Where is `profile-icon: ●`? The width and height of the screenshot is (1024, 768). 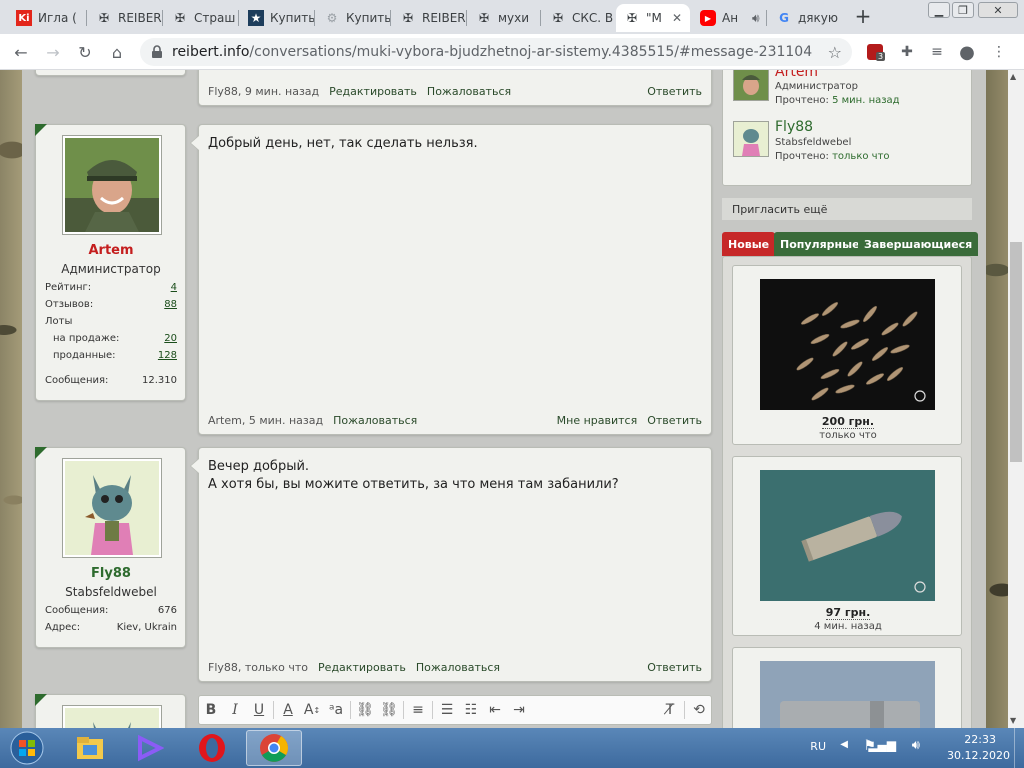 profile-icon: ● is located at coordinates (967, 52).